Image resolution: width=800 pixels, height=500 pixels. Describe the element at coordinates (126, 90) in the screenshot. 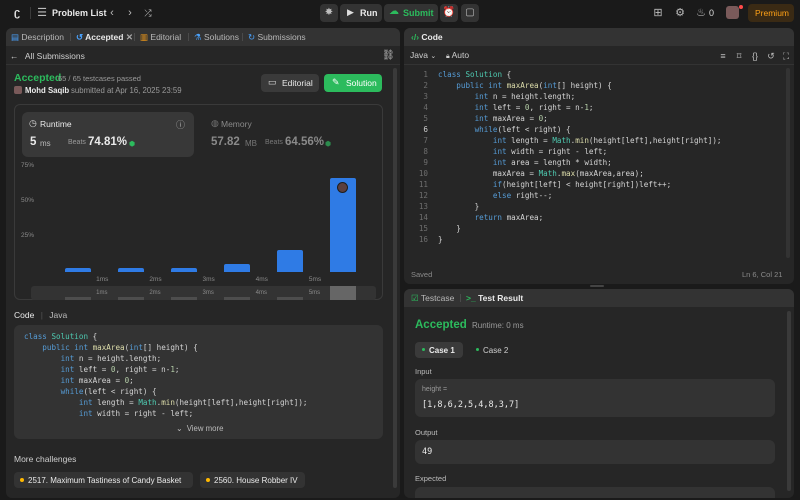

I see `submitted-at: submitted at Apr 16, 2025 23:59` at that location.